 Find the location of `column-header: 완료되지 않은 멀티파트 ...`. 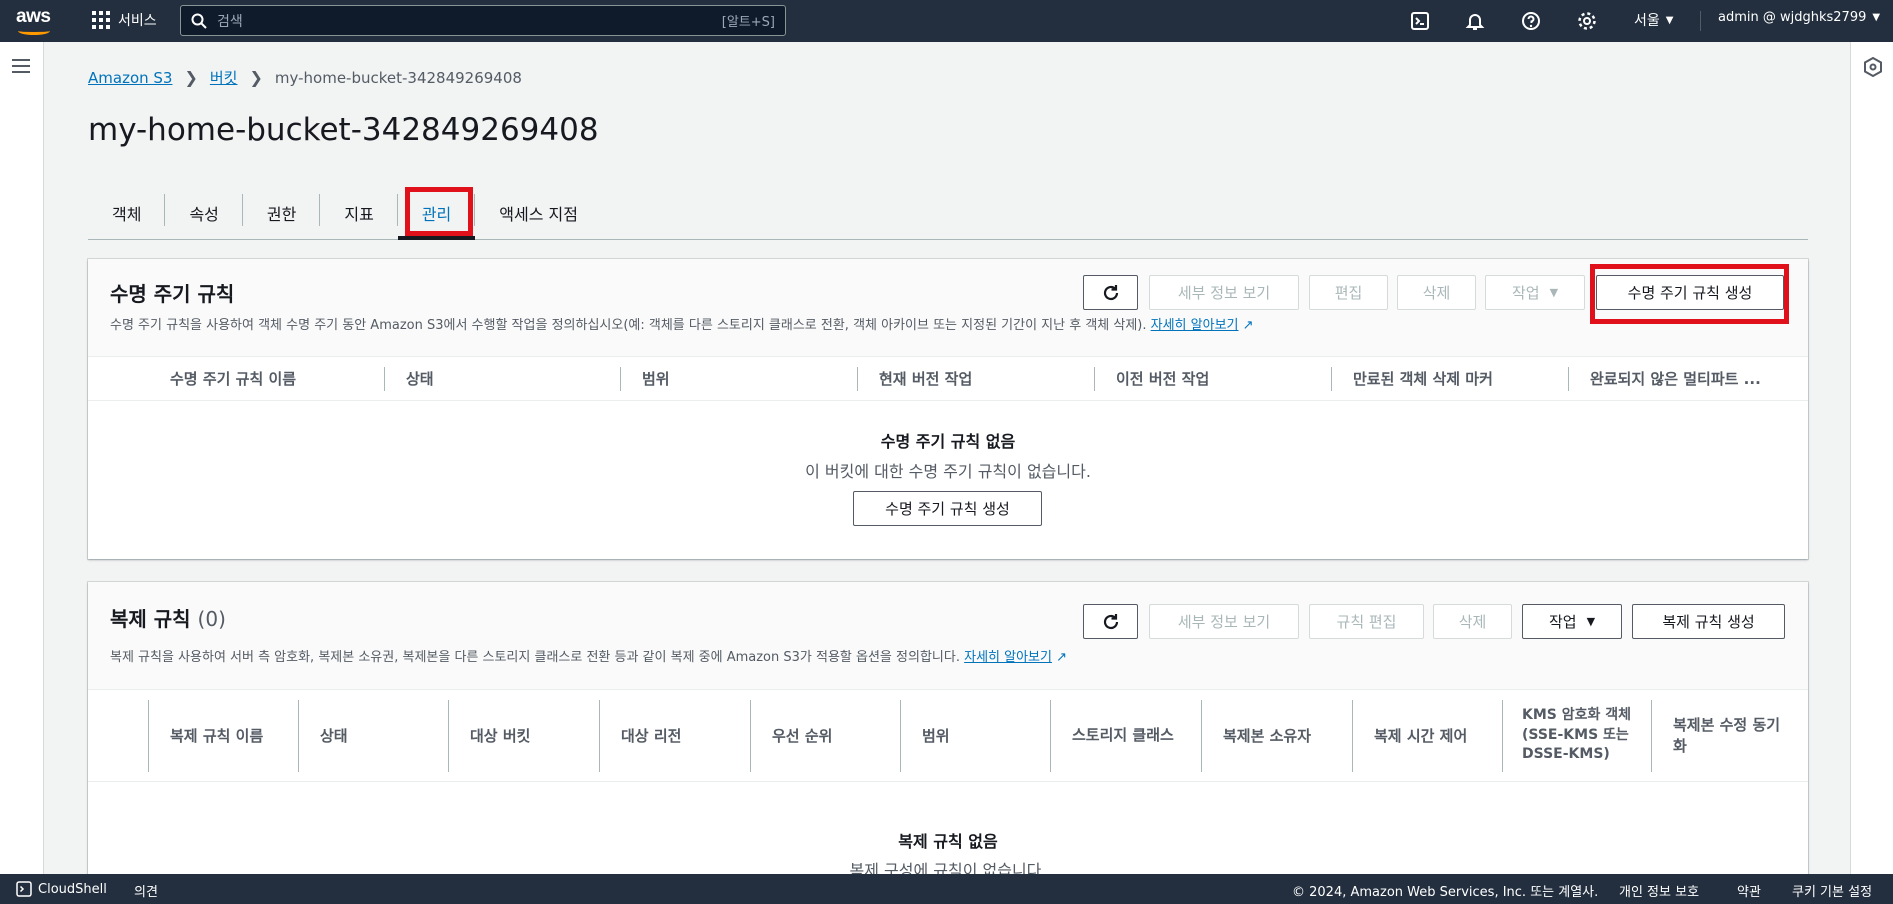

column-header: 완료되지 않은 멀티파트 ... is located at coordinates (1688, 378).